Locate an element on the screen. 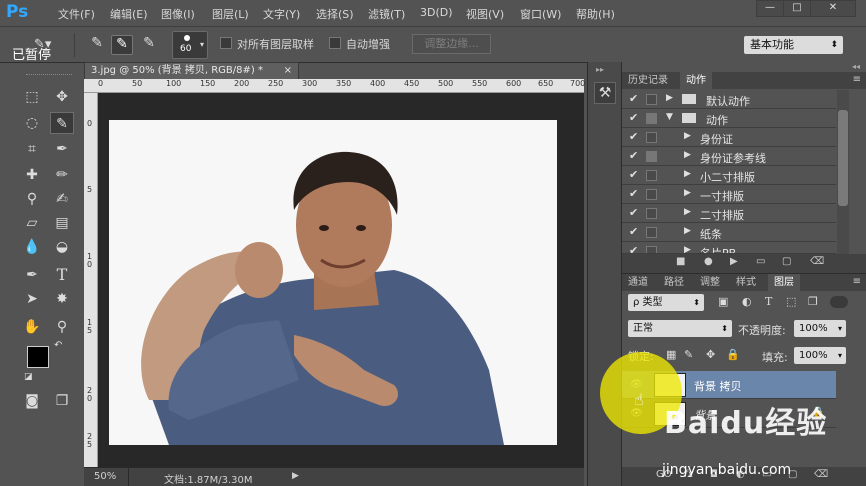 This screenshot has height=486, width=866. hand-tool-icon: ✋ is located at coordinates (32, 327).